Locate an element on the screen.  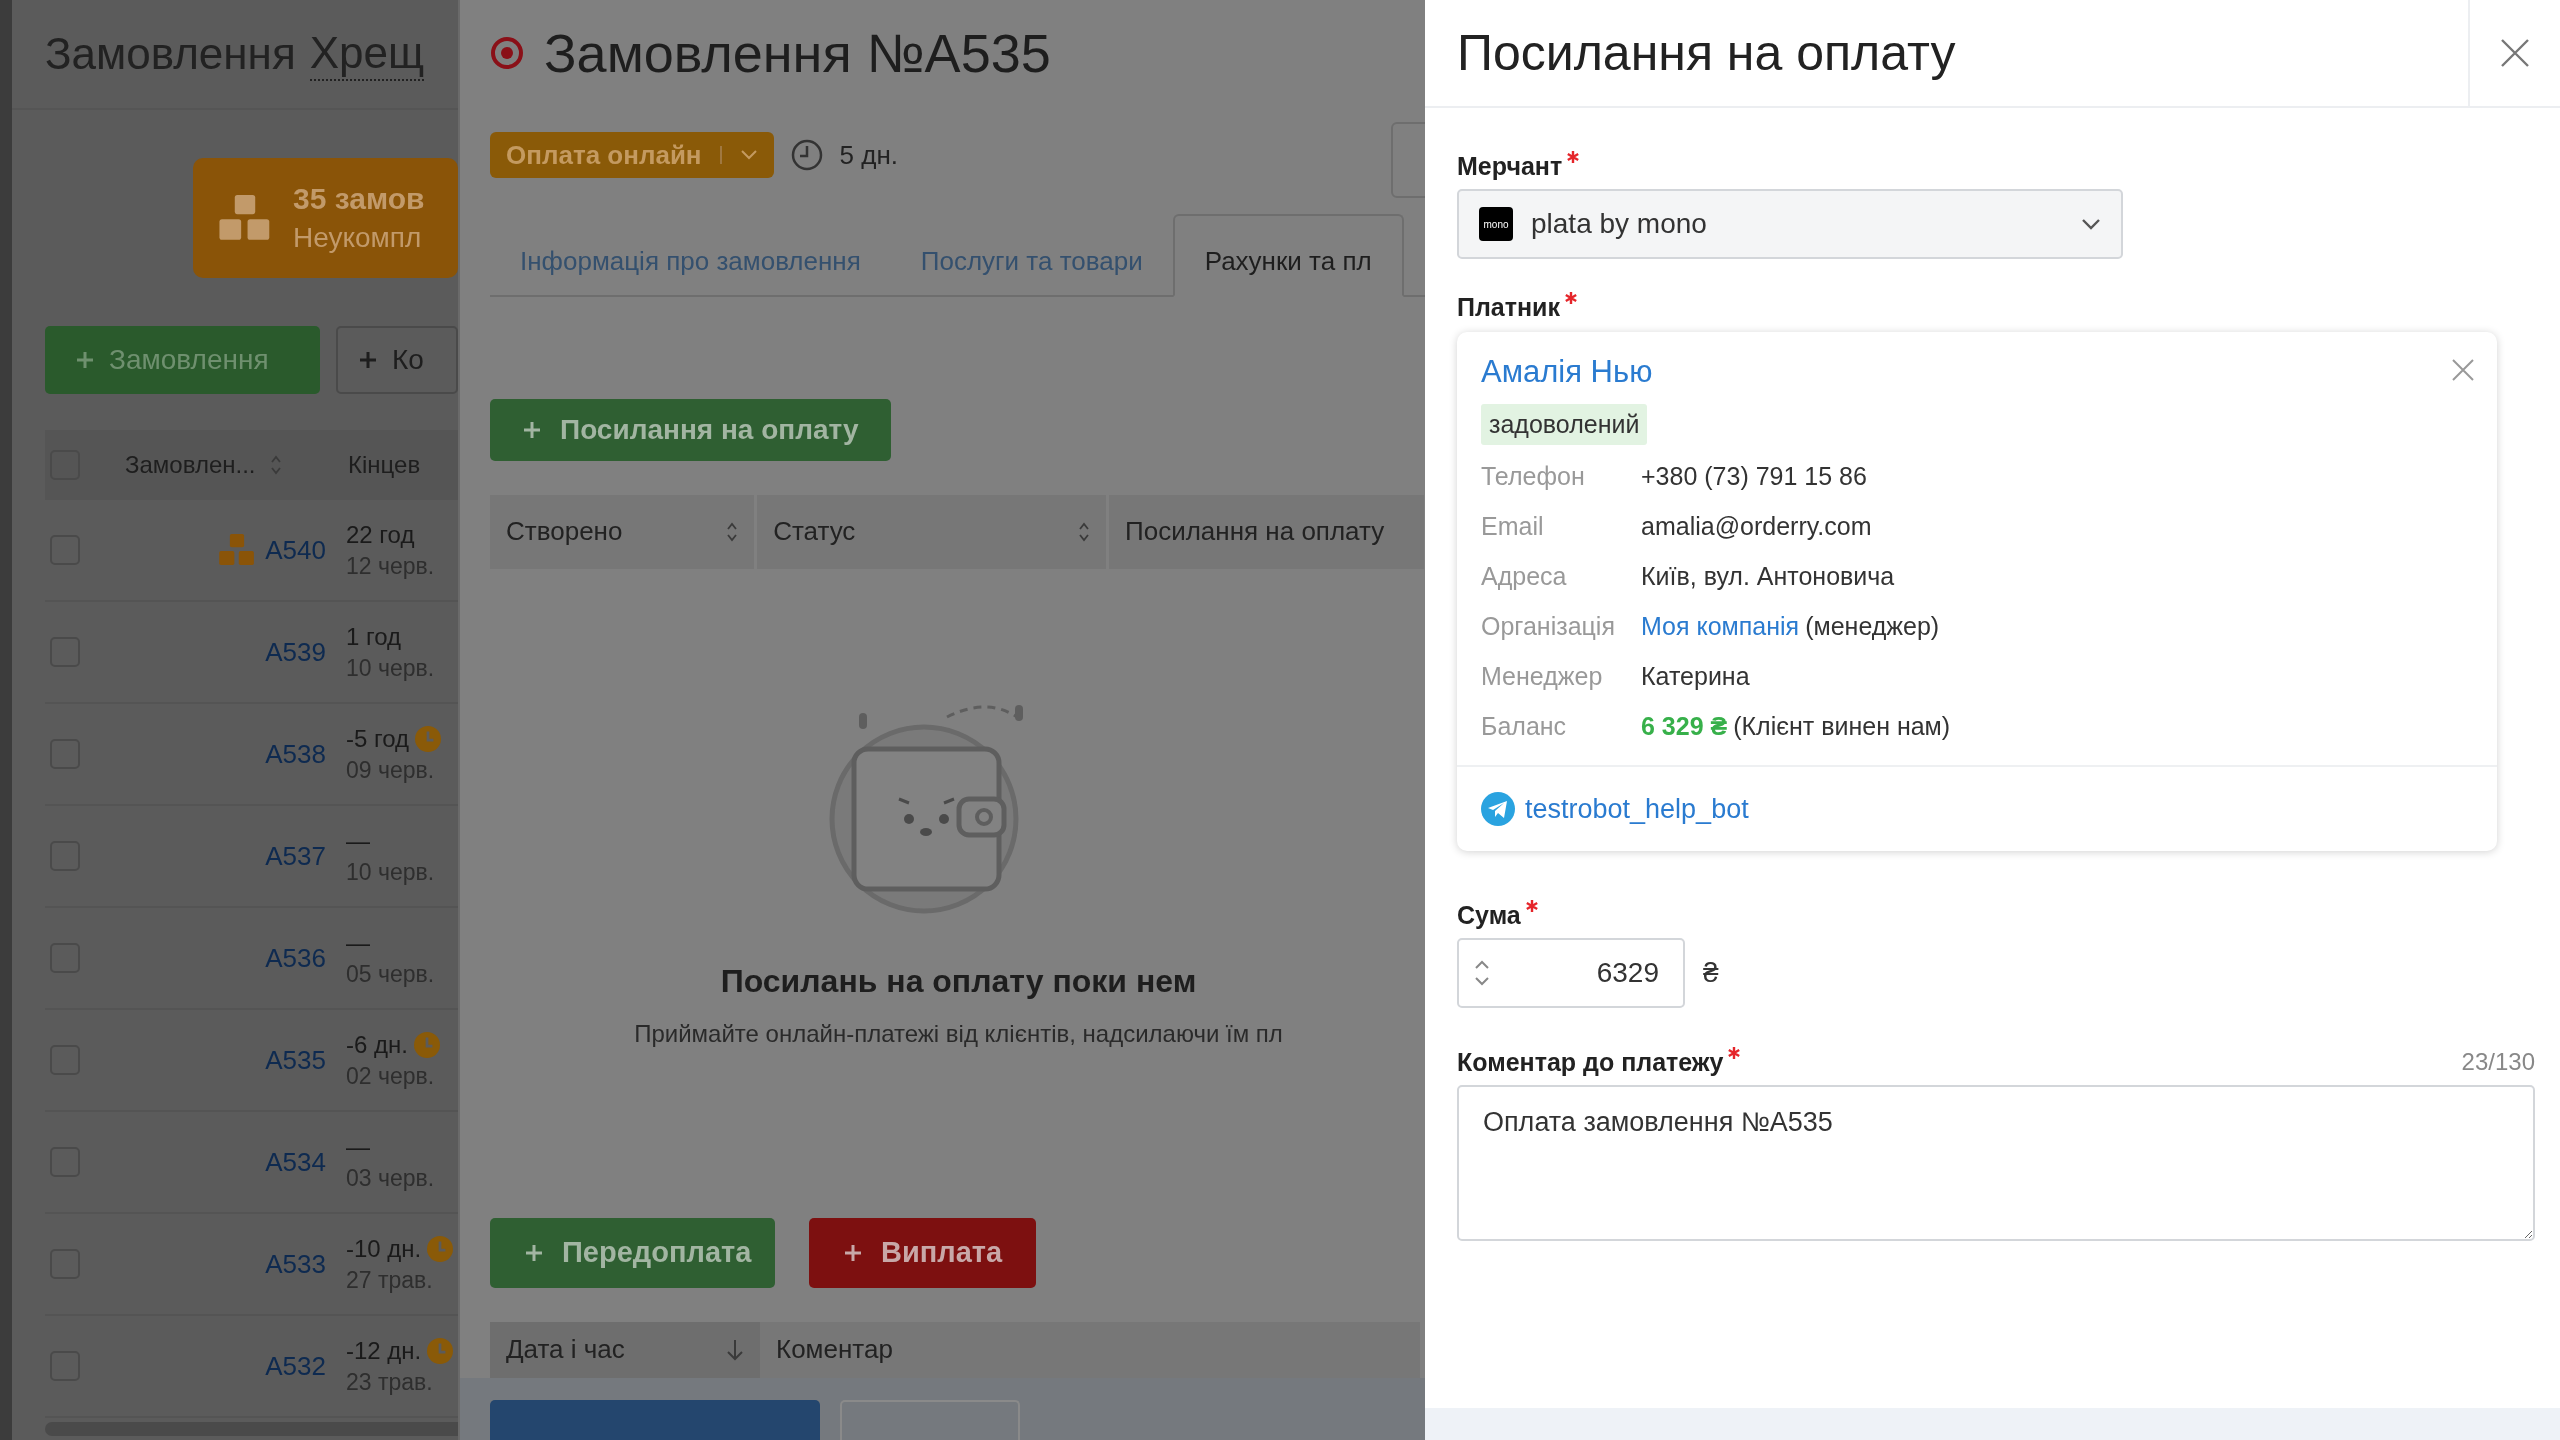
field-value: Київ, вул. Антоновича is located at coordinates (1768, 576).